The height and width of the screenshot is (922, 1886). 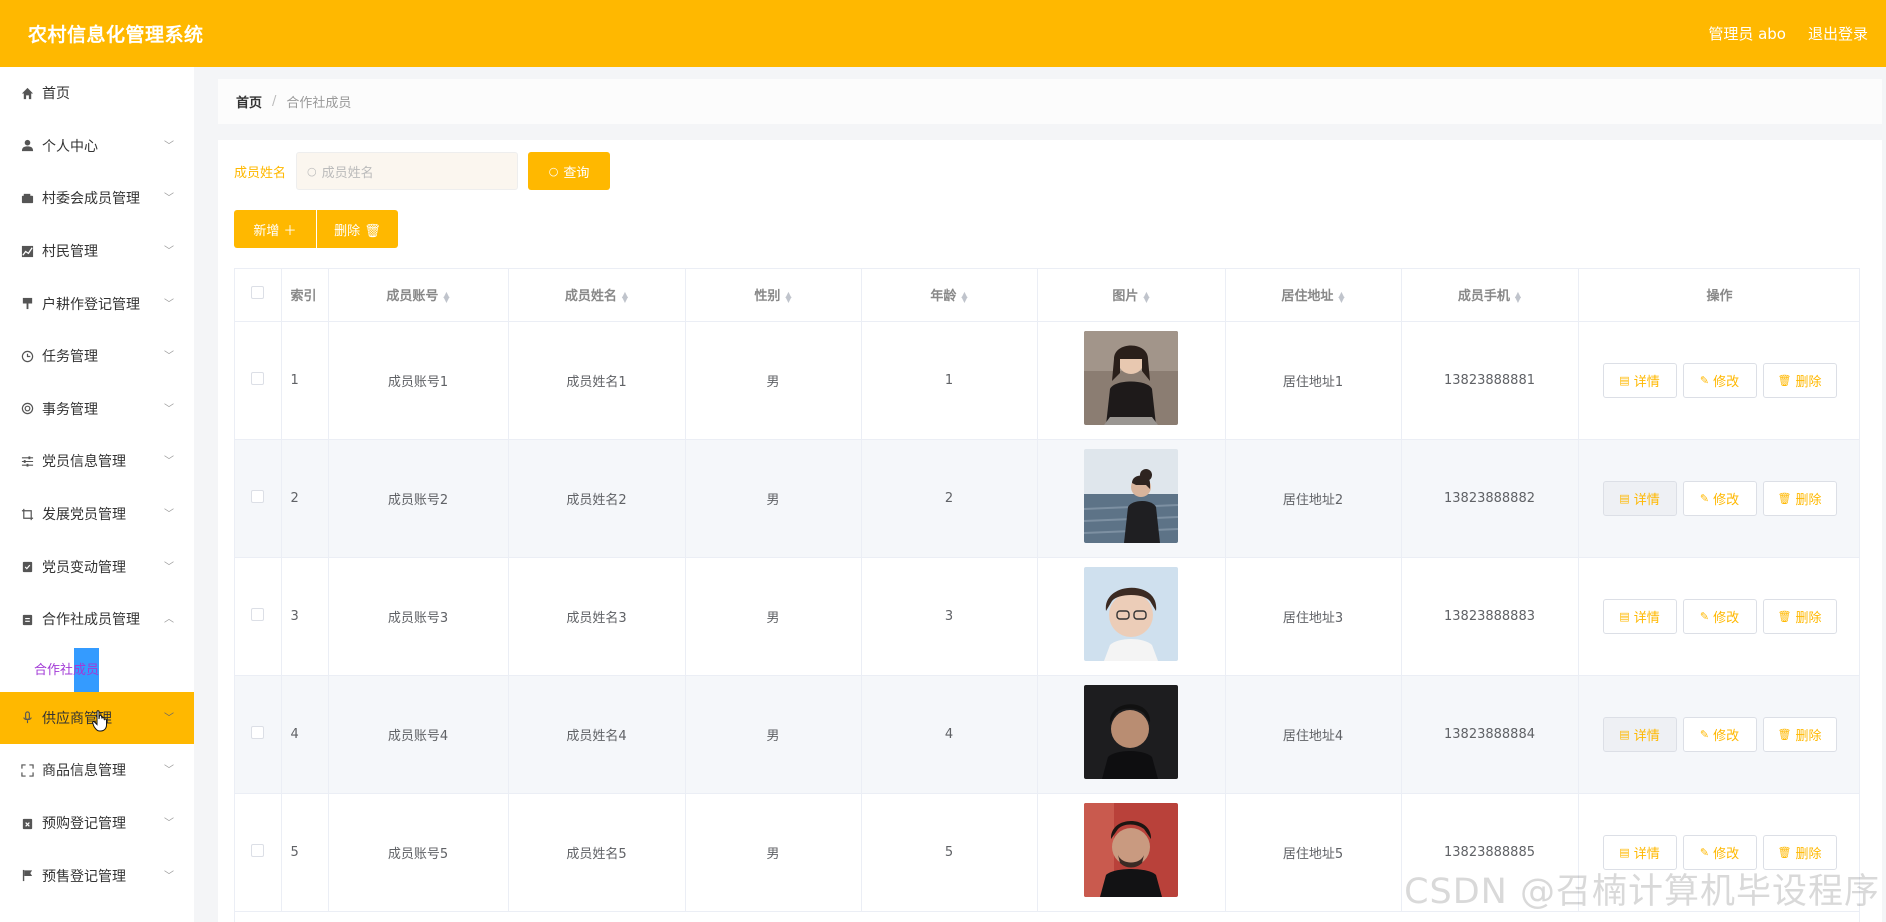 I want to click on cell-gender: 男, so click(x=773, y=616).